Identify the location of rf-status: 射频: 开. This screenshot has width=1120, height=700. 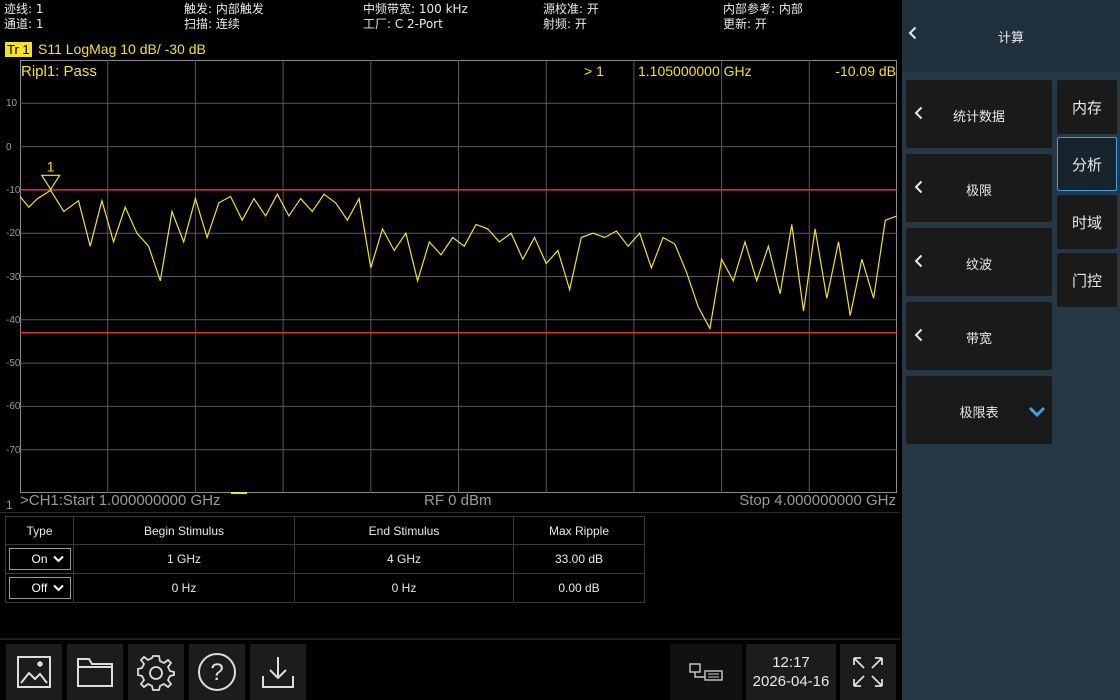
(565, 24).